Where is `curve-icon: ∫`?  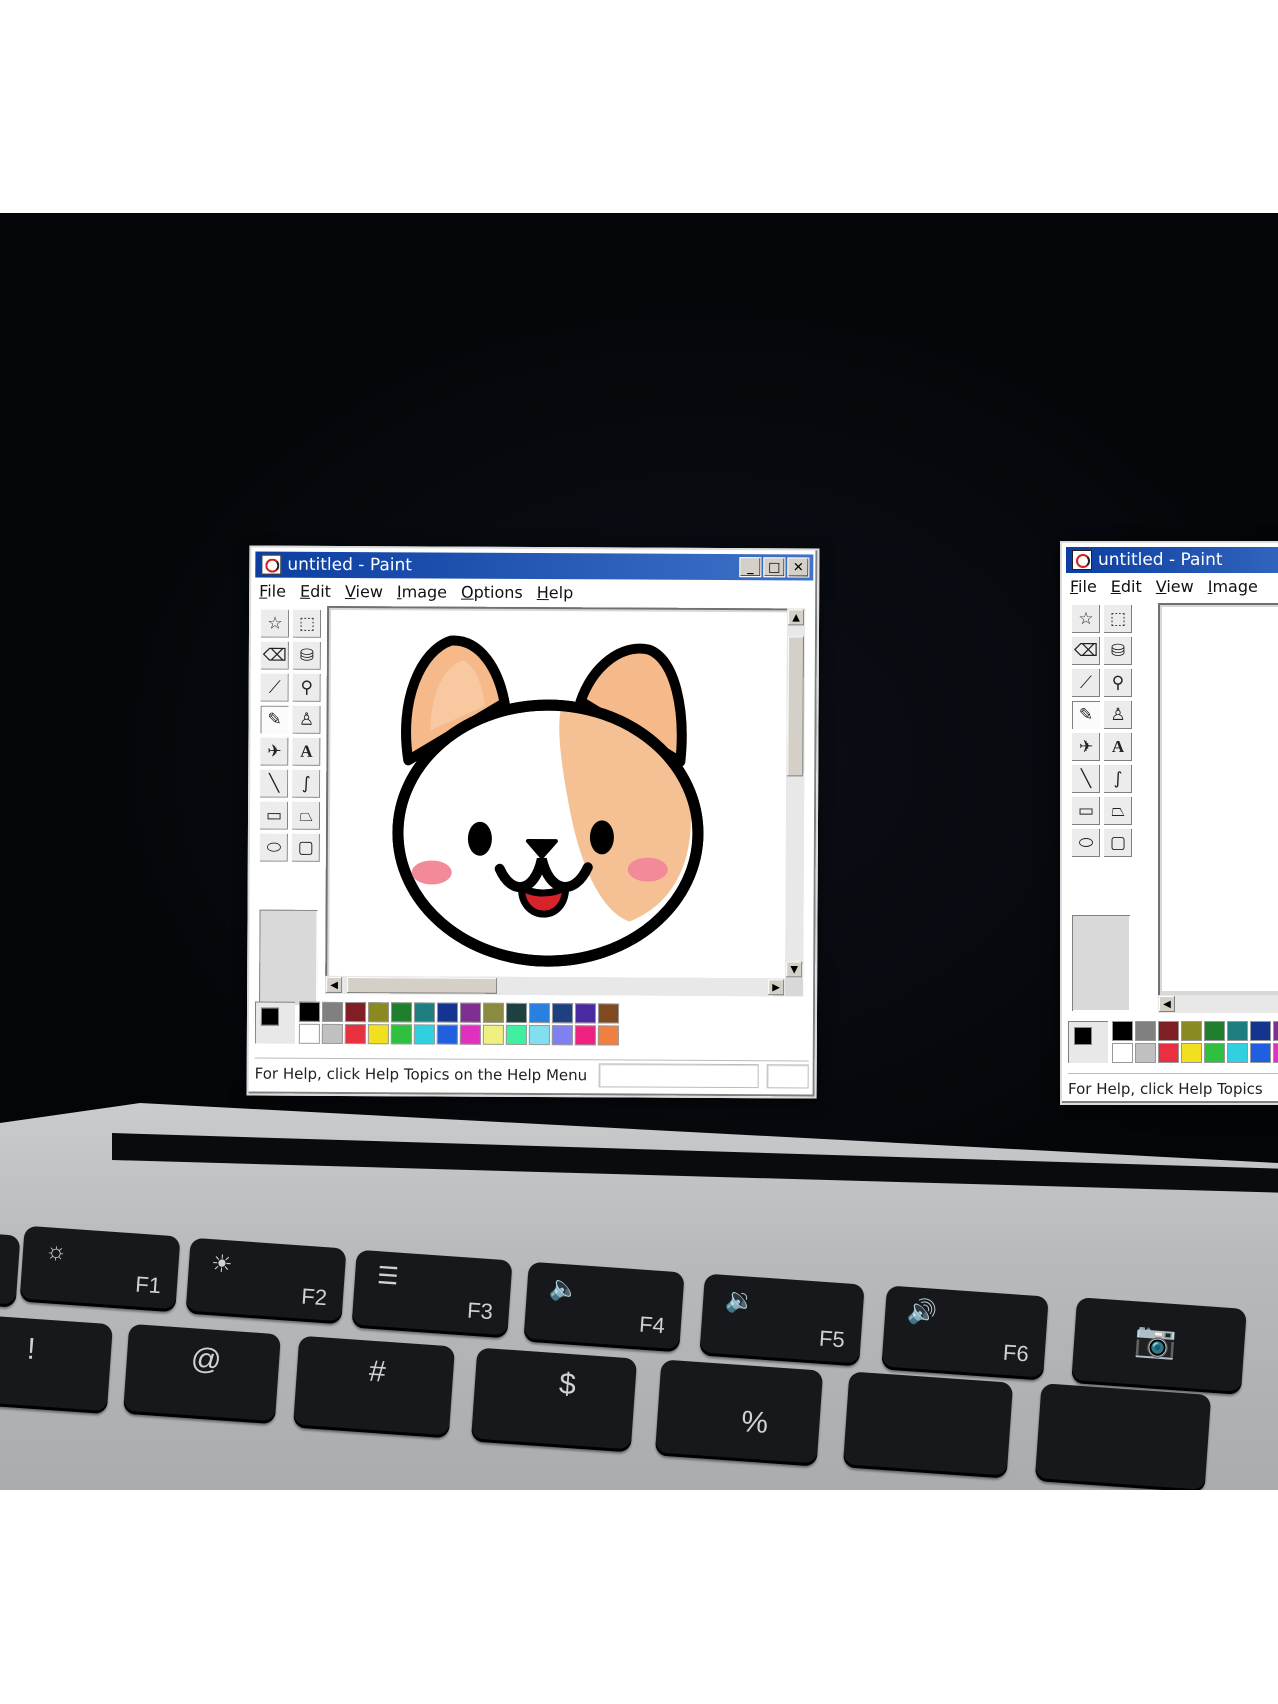 curve-icon: ∫ is located at coordinates (1118, 779).